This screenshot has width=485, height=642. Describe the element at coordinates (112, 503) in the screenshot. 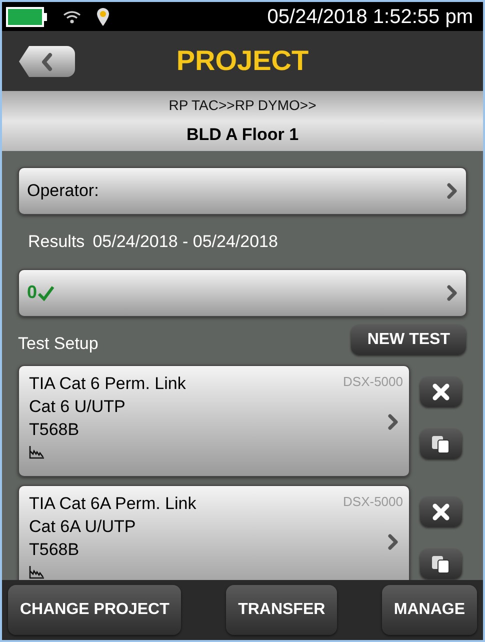

I see `limit-name: TIA Cat 6A Perm. Link` at that location.